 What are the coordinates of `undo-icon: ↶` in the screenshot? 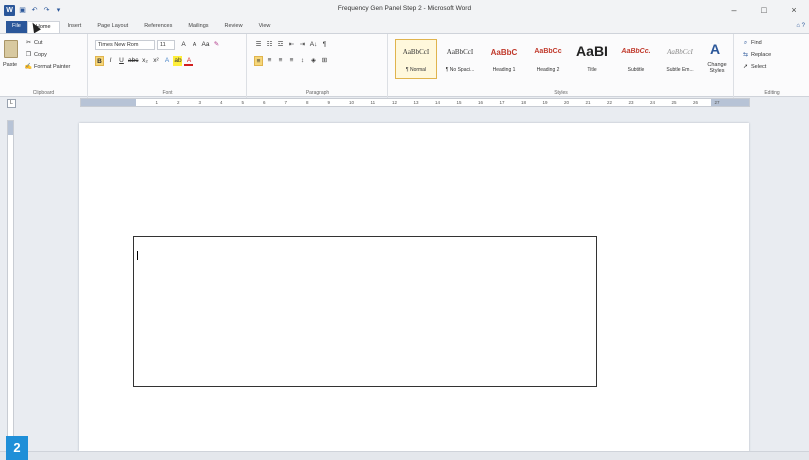 It's located at (34, 10).